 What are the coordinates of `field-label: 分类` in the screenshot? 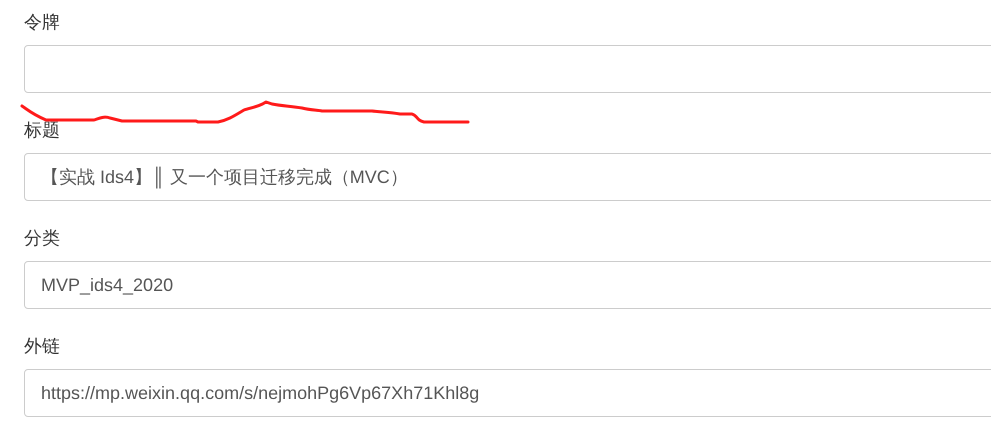 It's located at (42, 238).